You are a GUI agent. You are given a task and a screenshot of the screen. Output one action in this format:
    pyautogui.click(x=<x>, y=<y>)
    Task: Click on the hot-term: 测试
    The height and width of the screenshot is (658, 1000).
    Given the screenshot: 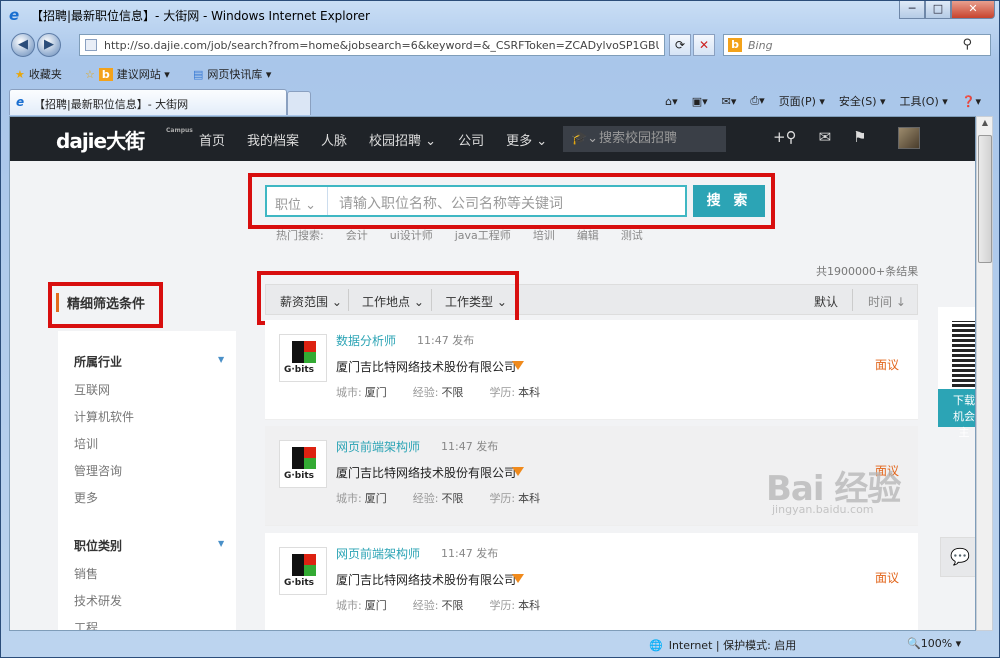 What is the action you would take?
    pyautogui.click(x=632, y=235)
    